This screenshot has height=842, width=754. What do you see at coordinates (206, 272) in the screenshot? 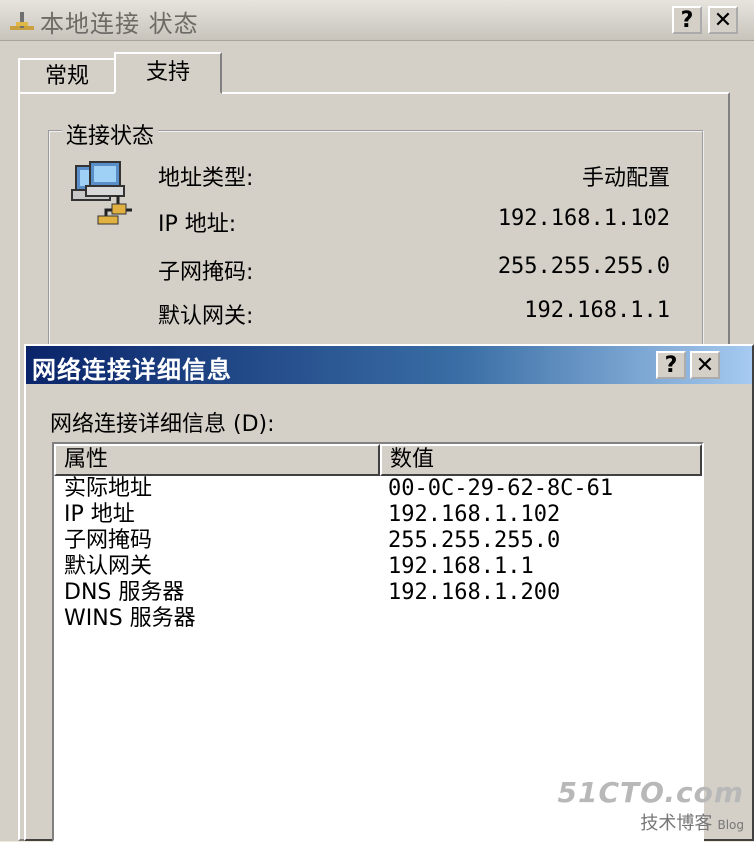
I see `subnet-mask-label: 子网掩码:` at bounding box center [206, 272].